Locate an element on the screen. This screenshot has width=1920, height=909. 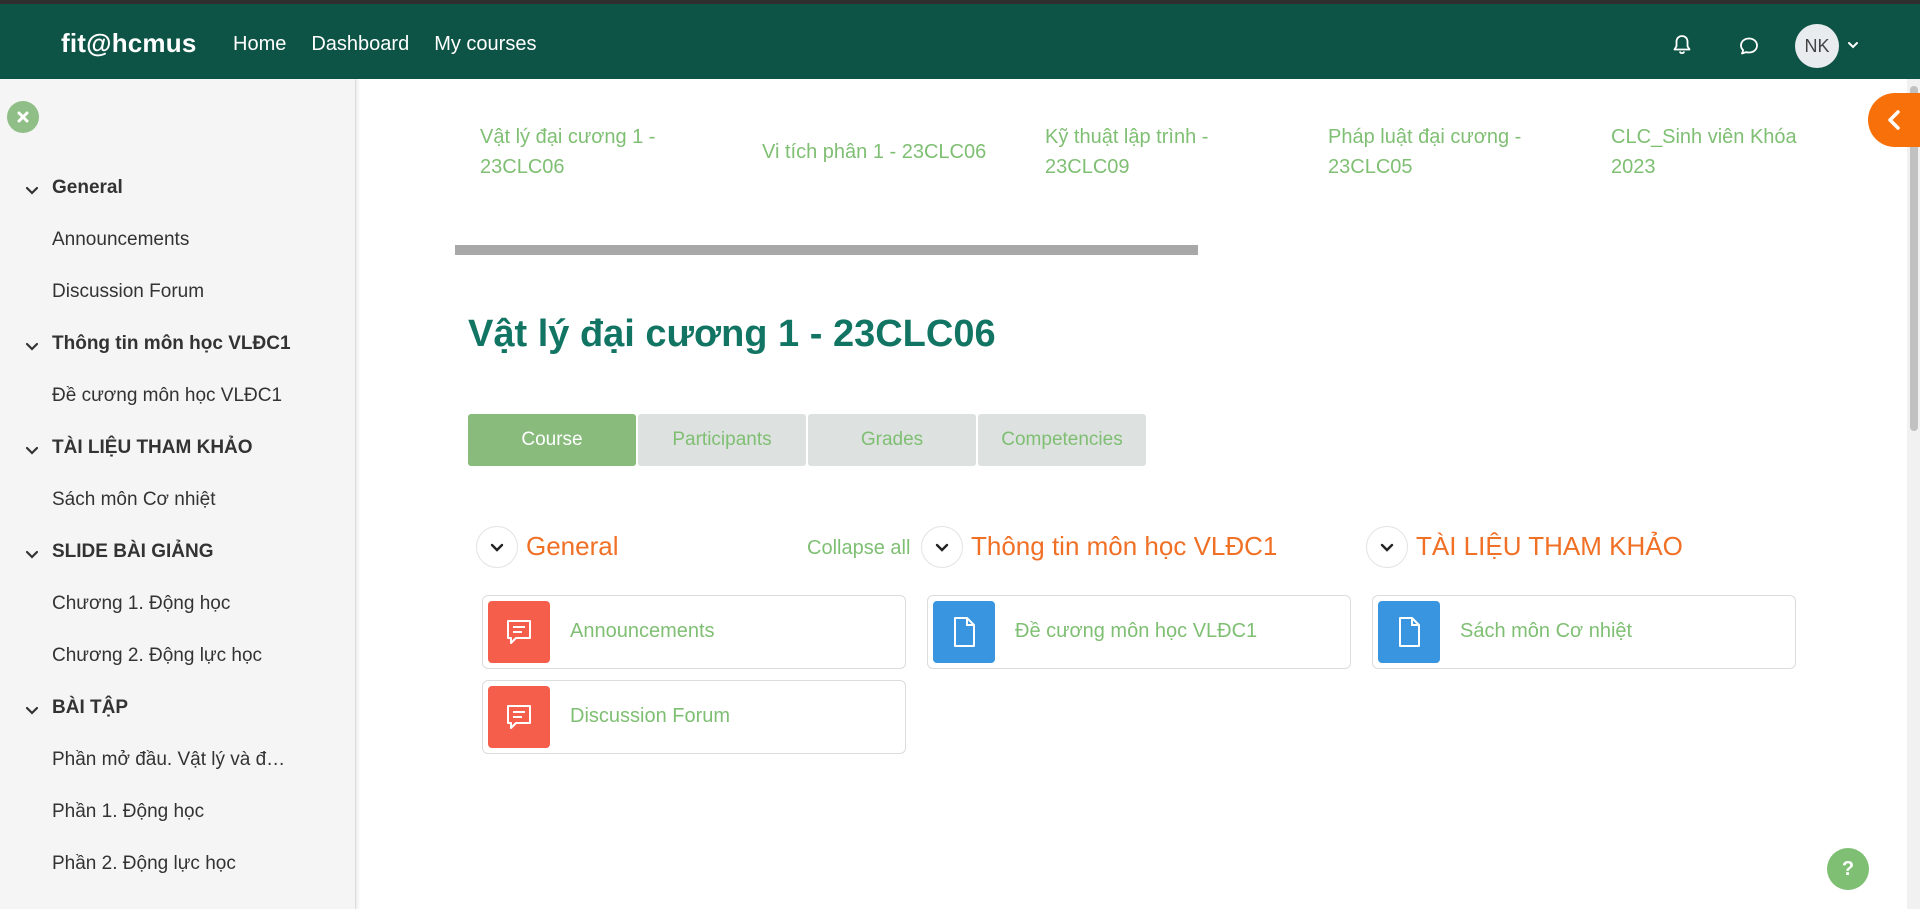
nav-home-link: Home is located at coordinates (259, 44).